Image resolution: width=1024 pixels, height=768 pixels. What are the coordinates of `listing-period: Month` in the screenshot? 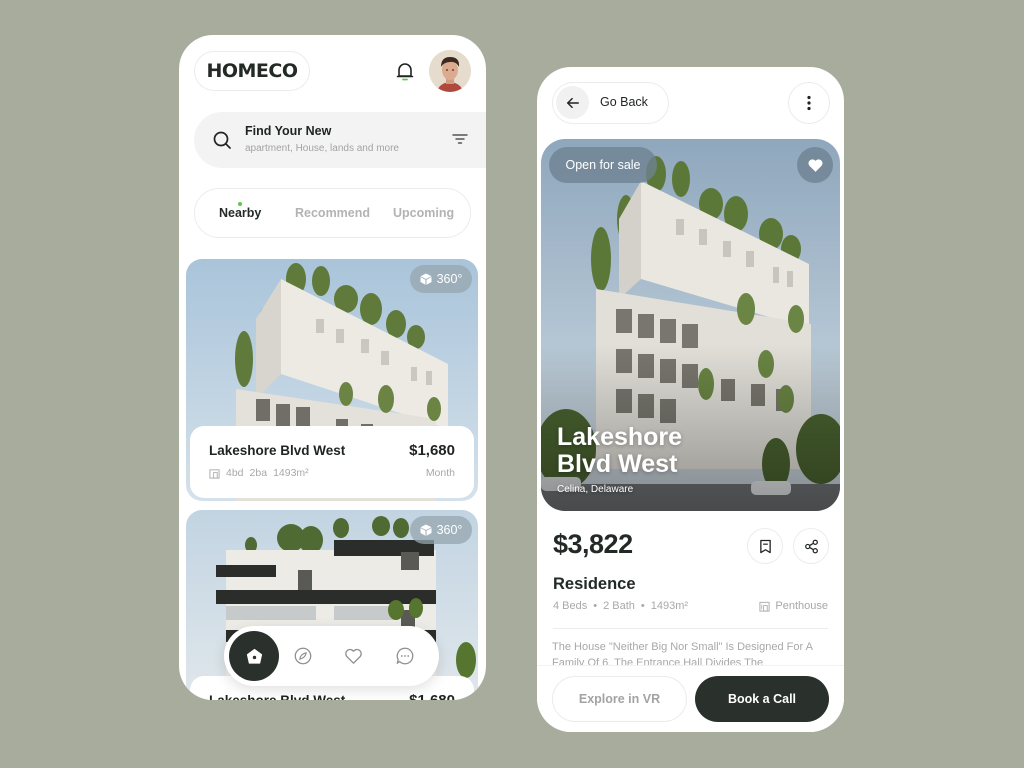 It's located at (440, 473).